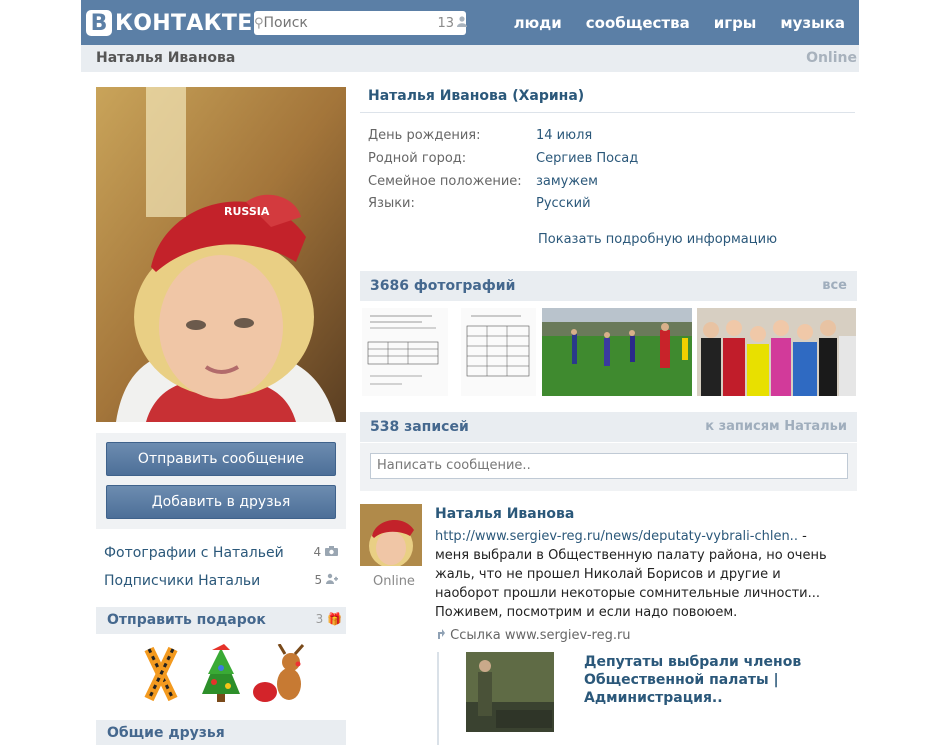  What do you see at coordinates (281, 676) in the screenshot?
I see `gift-reindeer` at bounding box center [281, 676].